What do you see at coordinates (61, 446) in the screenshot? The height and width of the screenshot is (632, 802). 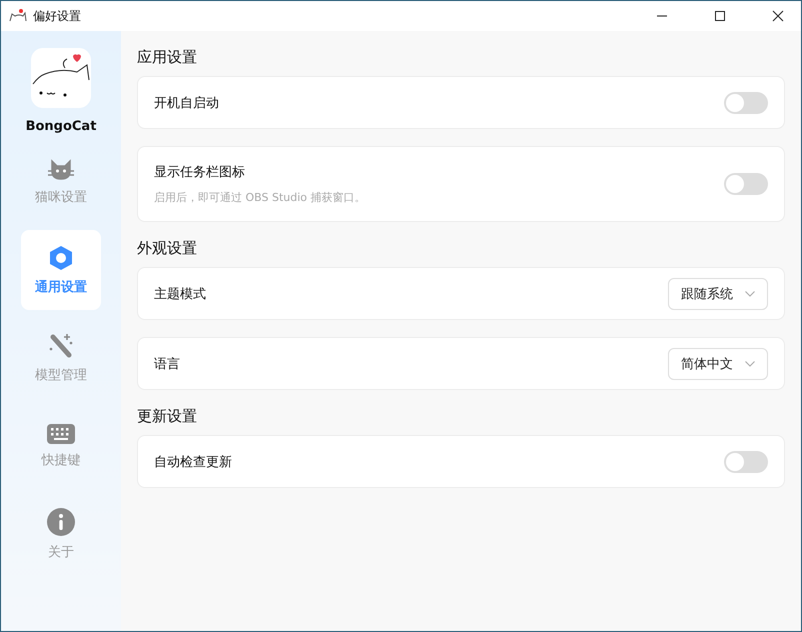 I see `nav-item: 快捷键` at bounding box center [61, 446].